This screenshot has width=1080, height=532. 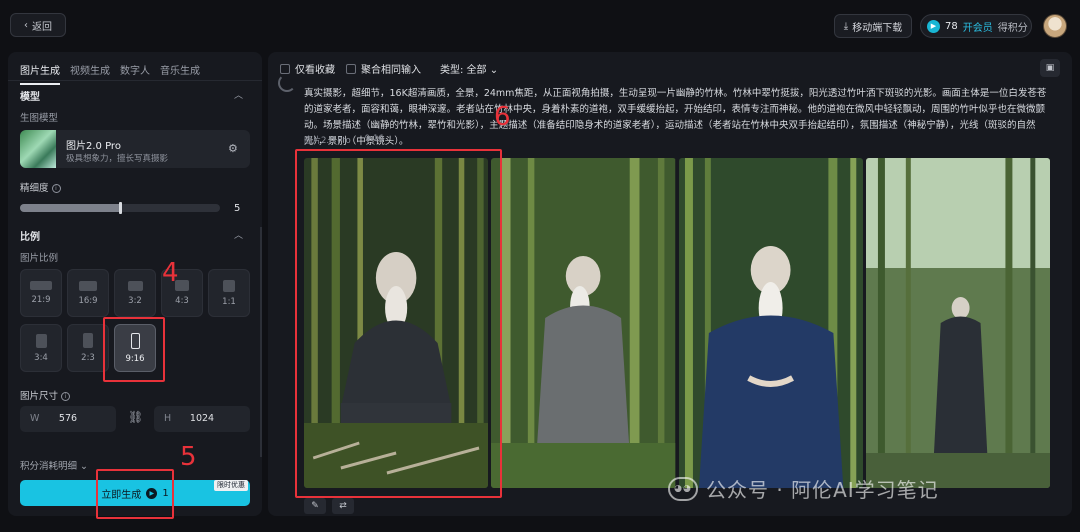 What do you see at coordinates (351, 68) in the screenshot?
I see `aggregate-checkbox` at bounding box center [351, 68].